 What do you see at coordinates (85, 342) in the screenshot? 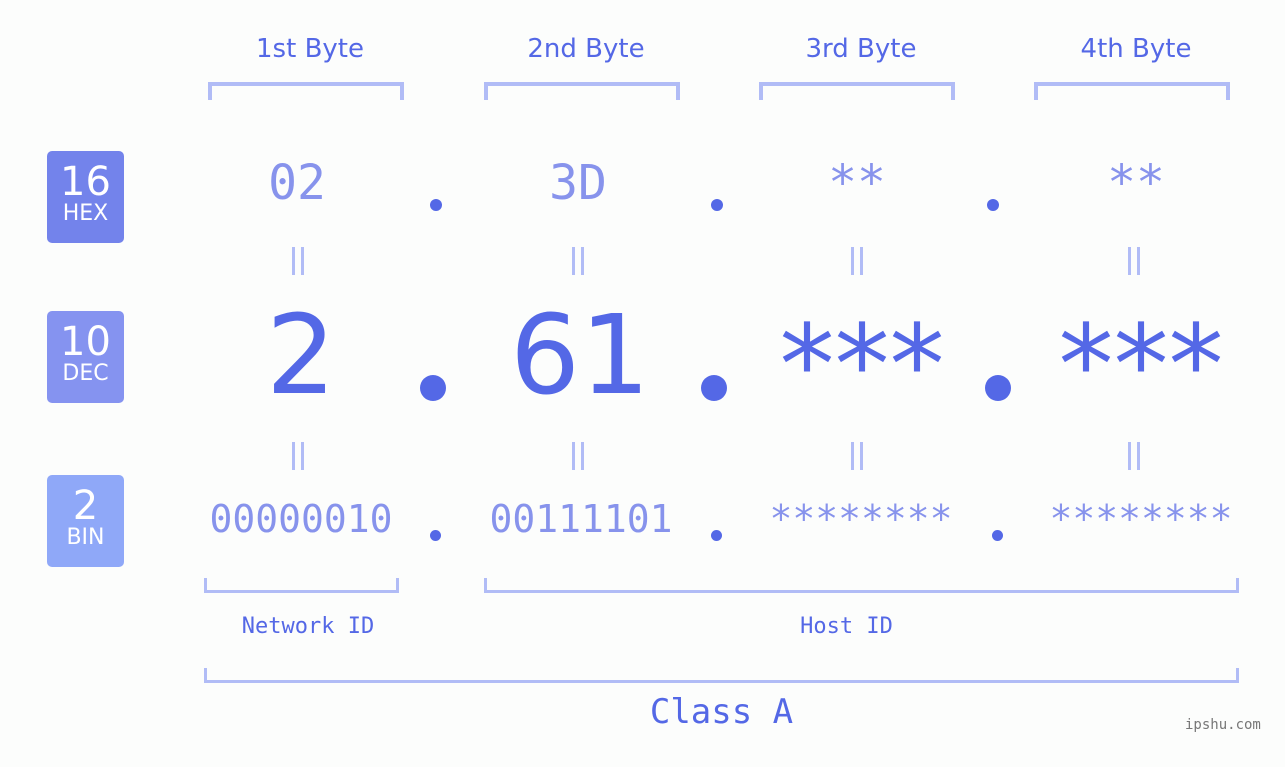
I see `dec-badge-number: 10` at bounding box center [85, 342].